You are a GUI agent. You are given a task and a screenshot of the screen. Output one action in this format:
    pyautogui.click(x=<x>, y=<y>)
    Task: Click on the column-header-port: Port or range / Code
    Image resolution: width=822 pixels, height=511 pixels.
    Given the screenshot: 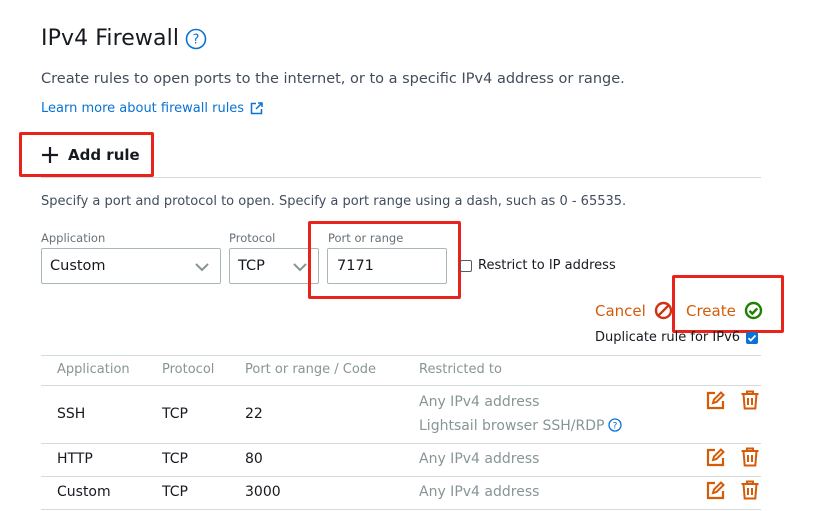 What is the action you would take?
    pyautogui.click(x=311, y=369)
    